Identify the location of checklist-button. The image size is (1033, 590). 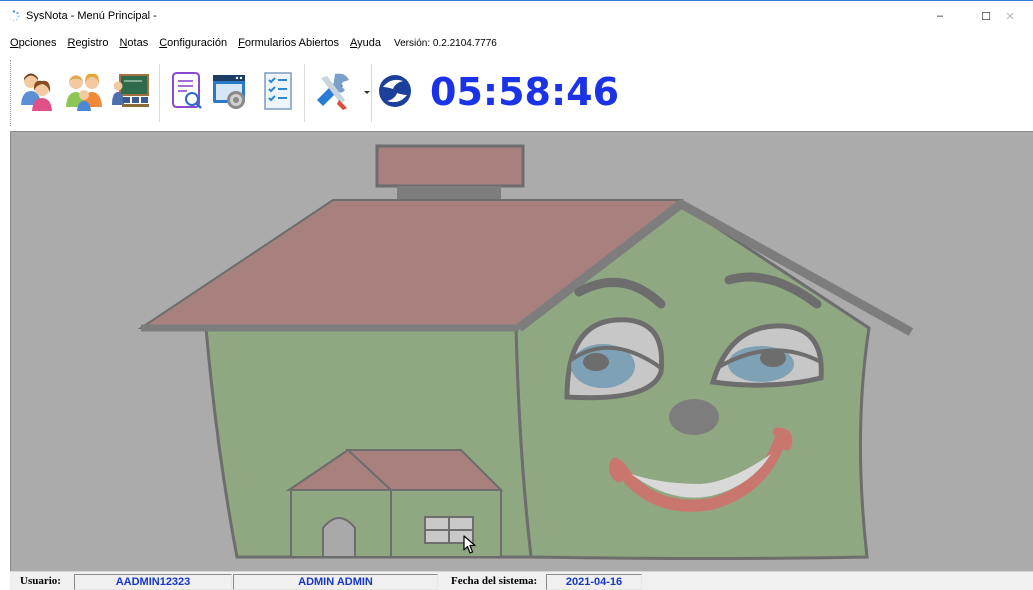
(278, 91).